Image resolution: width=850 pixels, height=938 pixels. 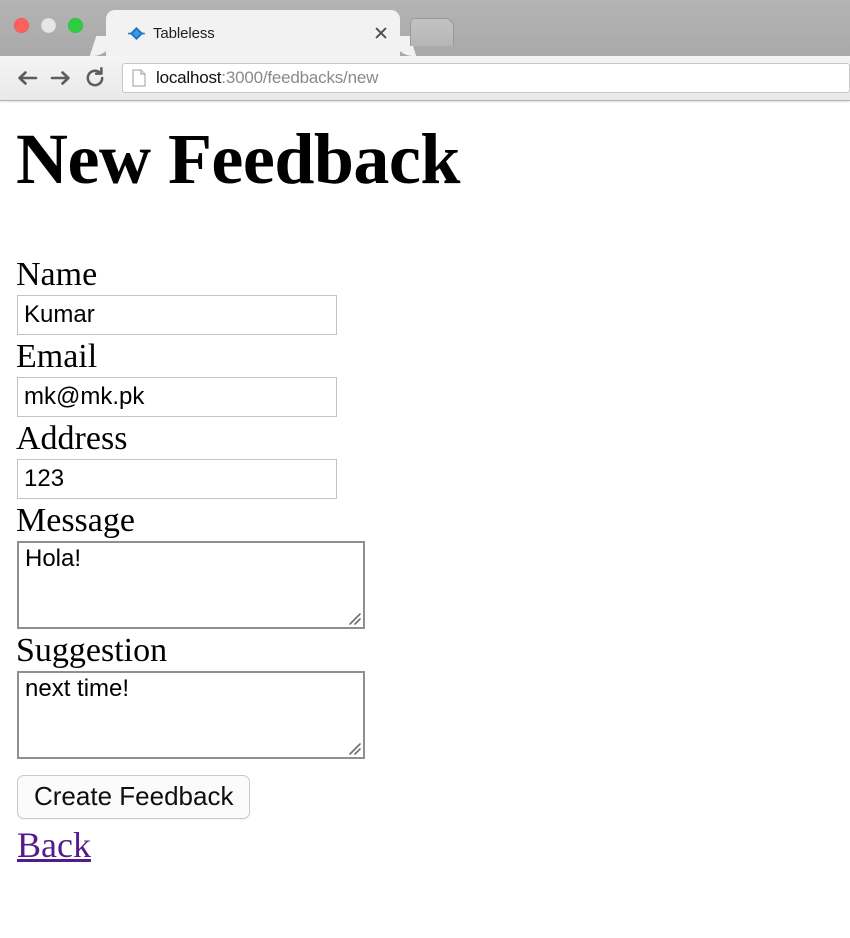 I want to click on field-label-address: Address, so click(x=72, y=439).